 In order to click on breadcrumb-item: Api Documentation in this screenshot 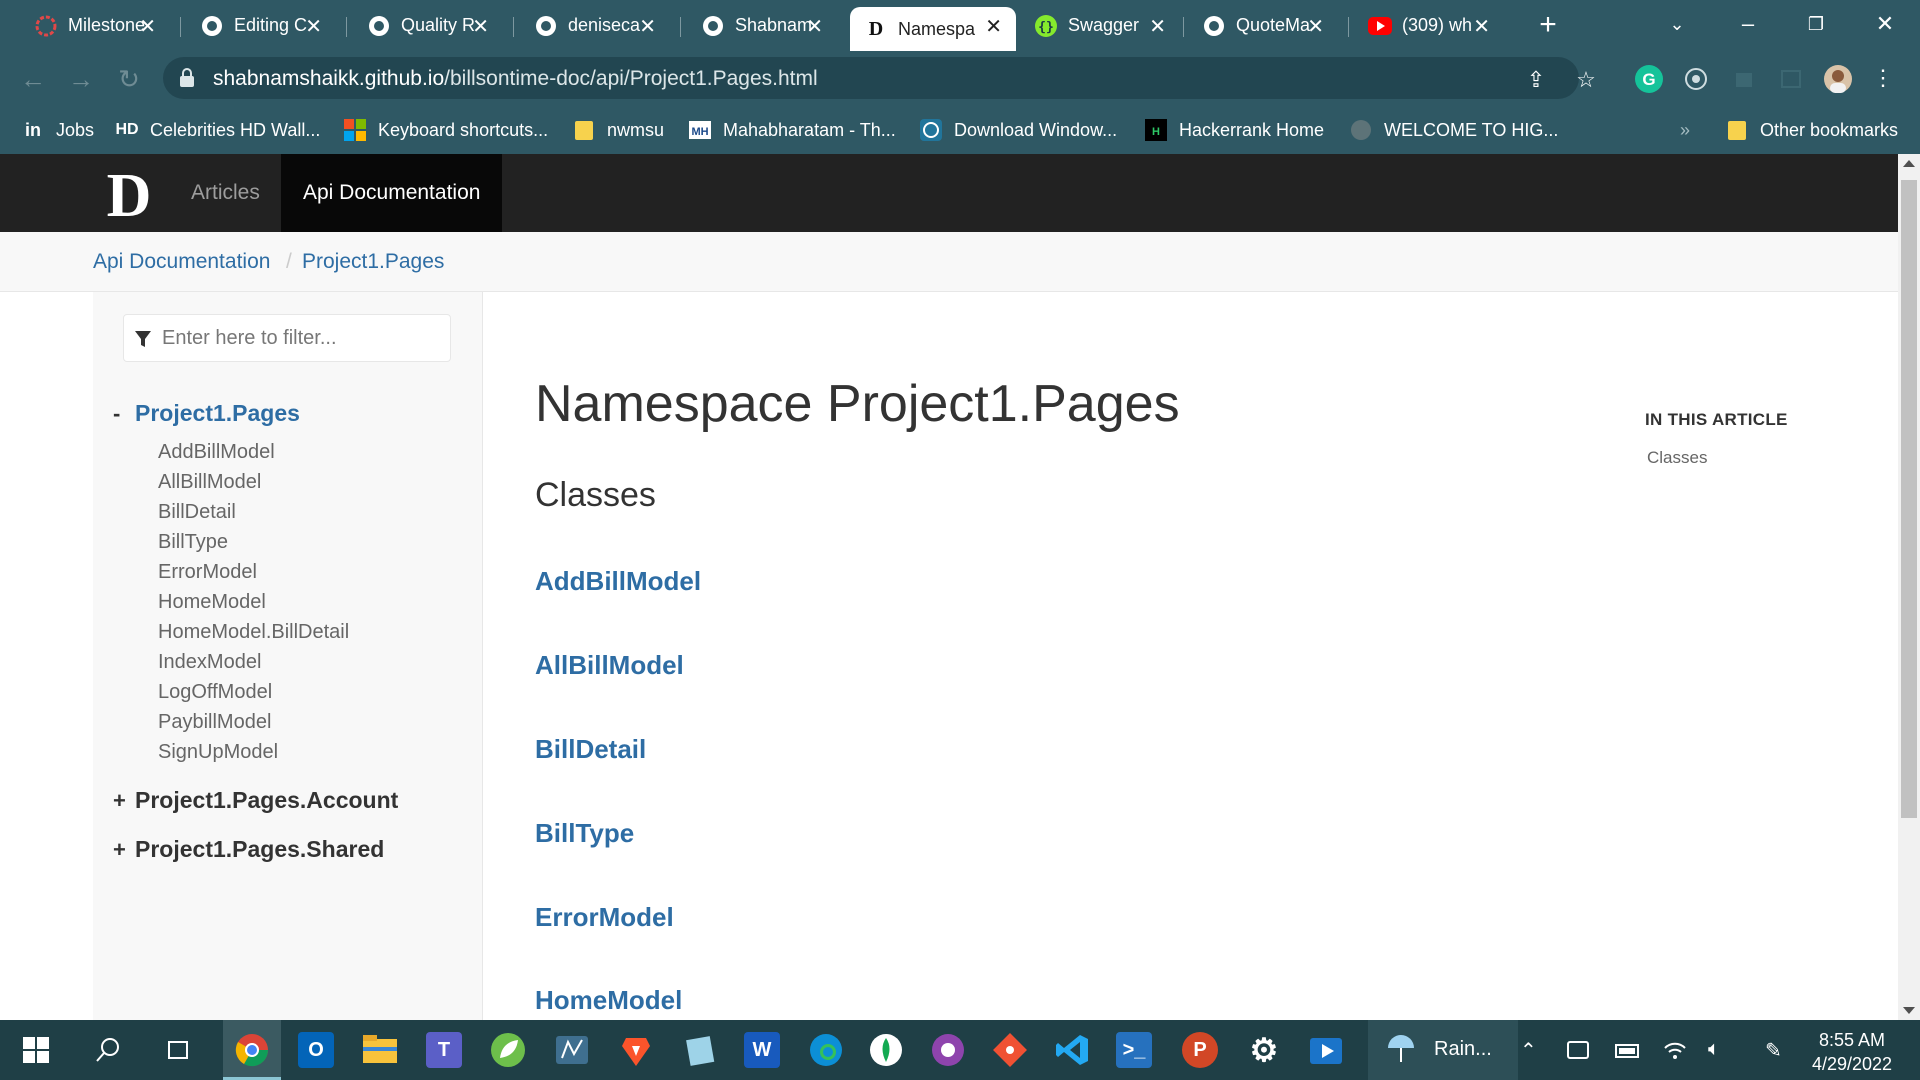, I will do `click(181, 262)`.